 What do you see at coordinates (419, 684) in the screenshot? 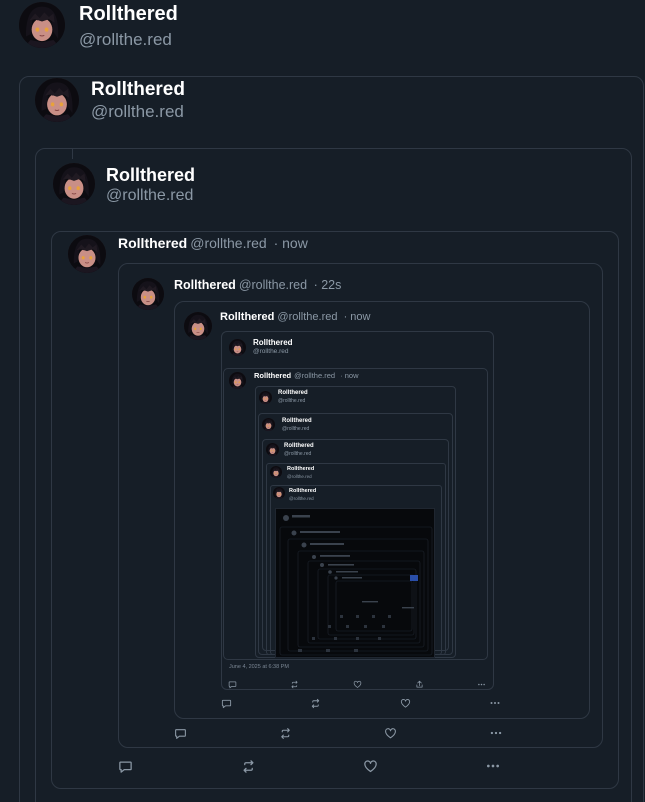
I see `share-icon` at bounding box center [419, 684].